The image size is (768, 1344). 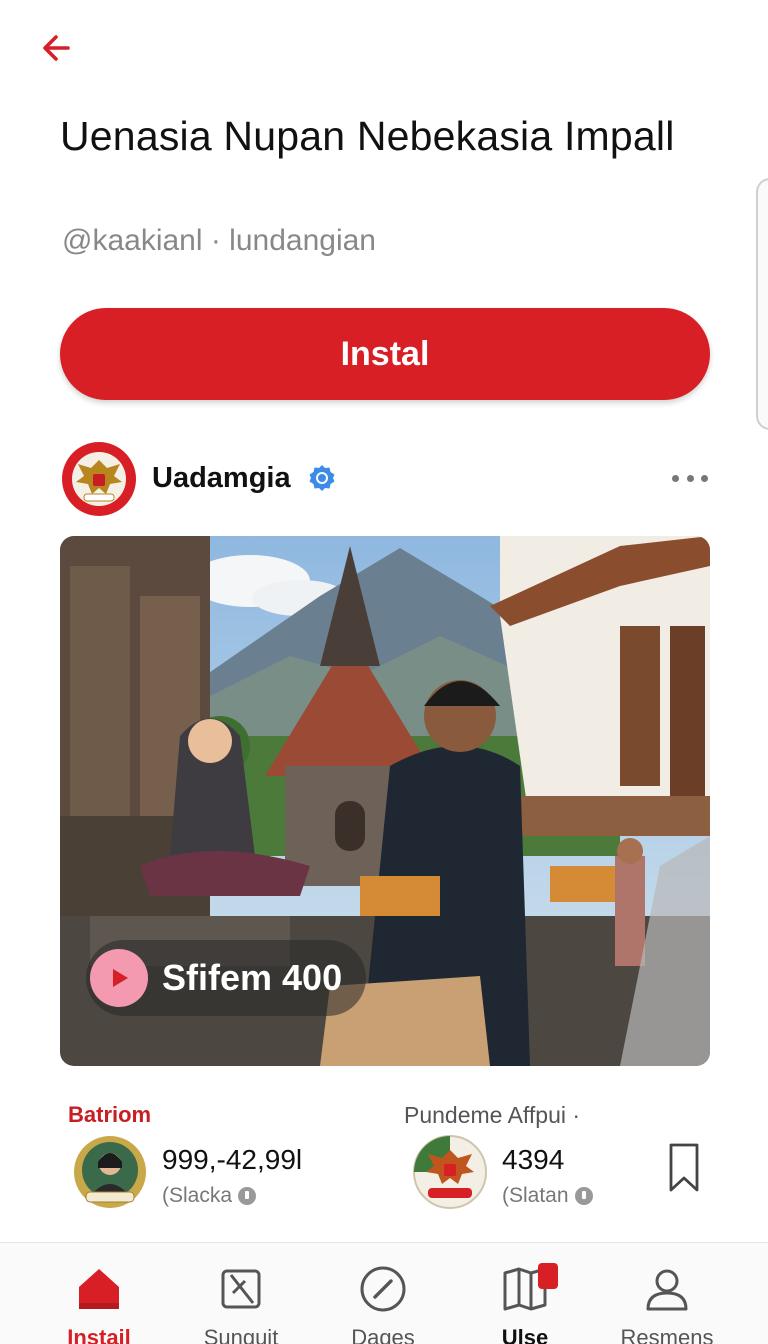 I want to click on stat-subtext: (Slatan, so click(x=547, y=1196).